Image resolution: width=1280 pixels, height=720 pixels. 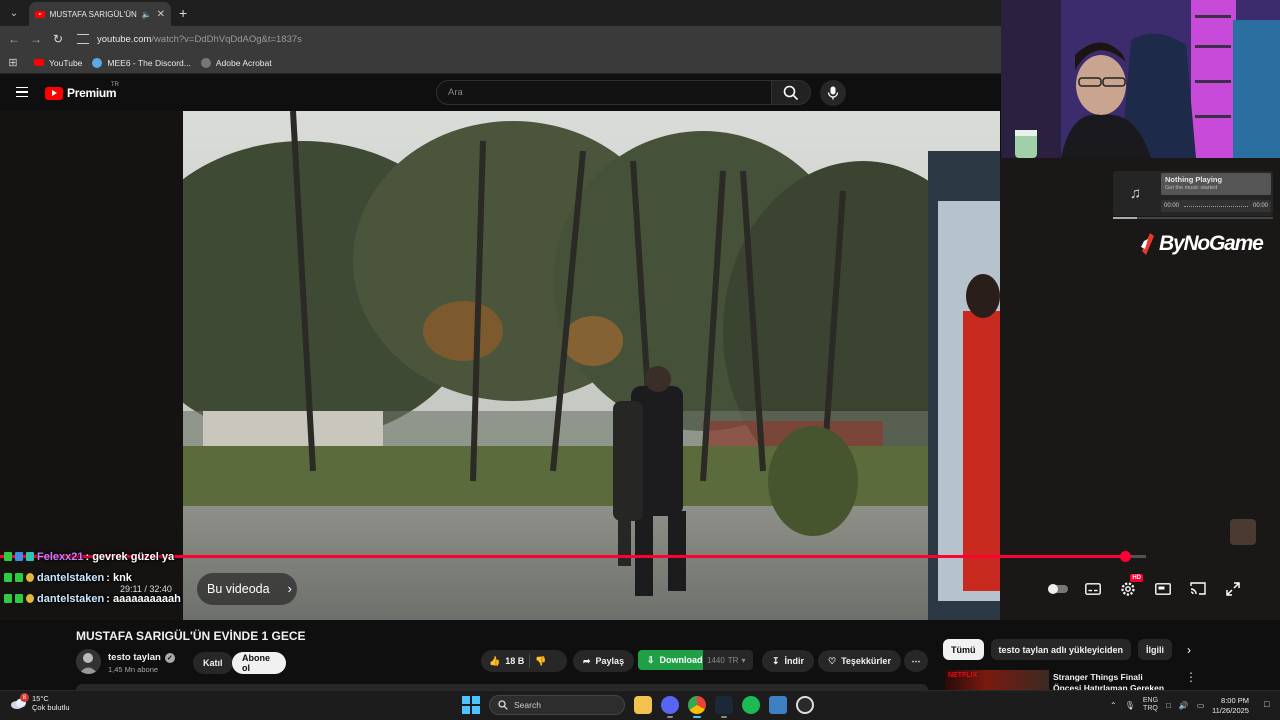 I want to click on obs-icon, so click(x=805, y=705).